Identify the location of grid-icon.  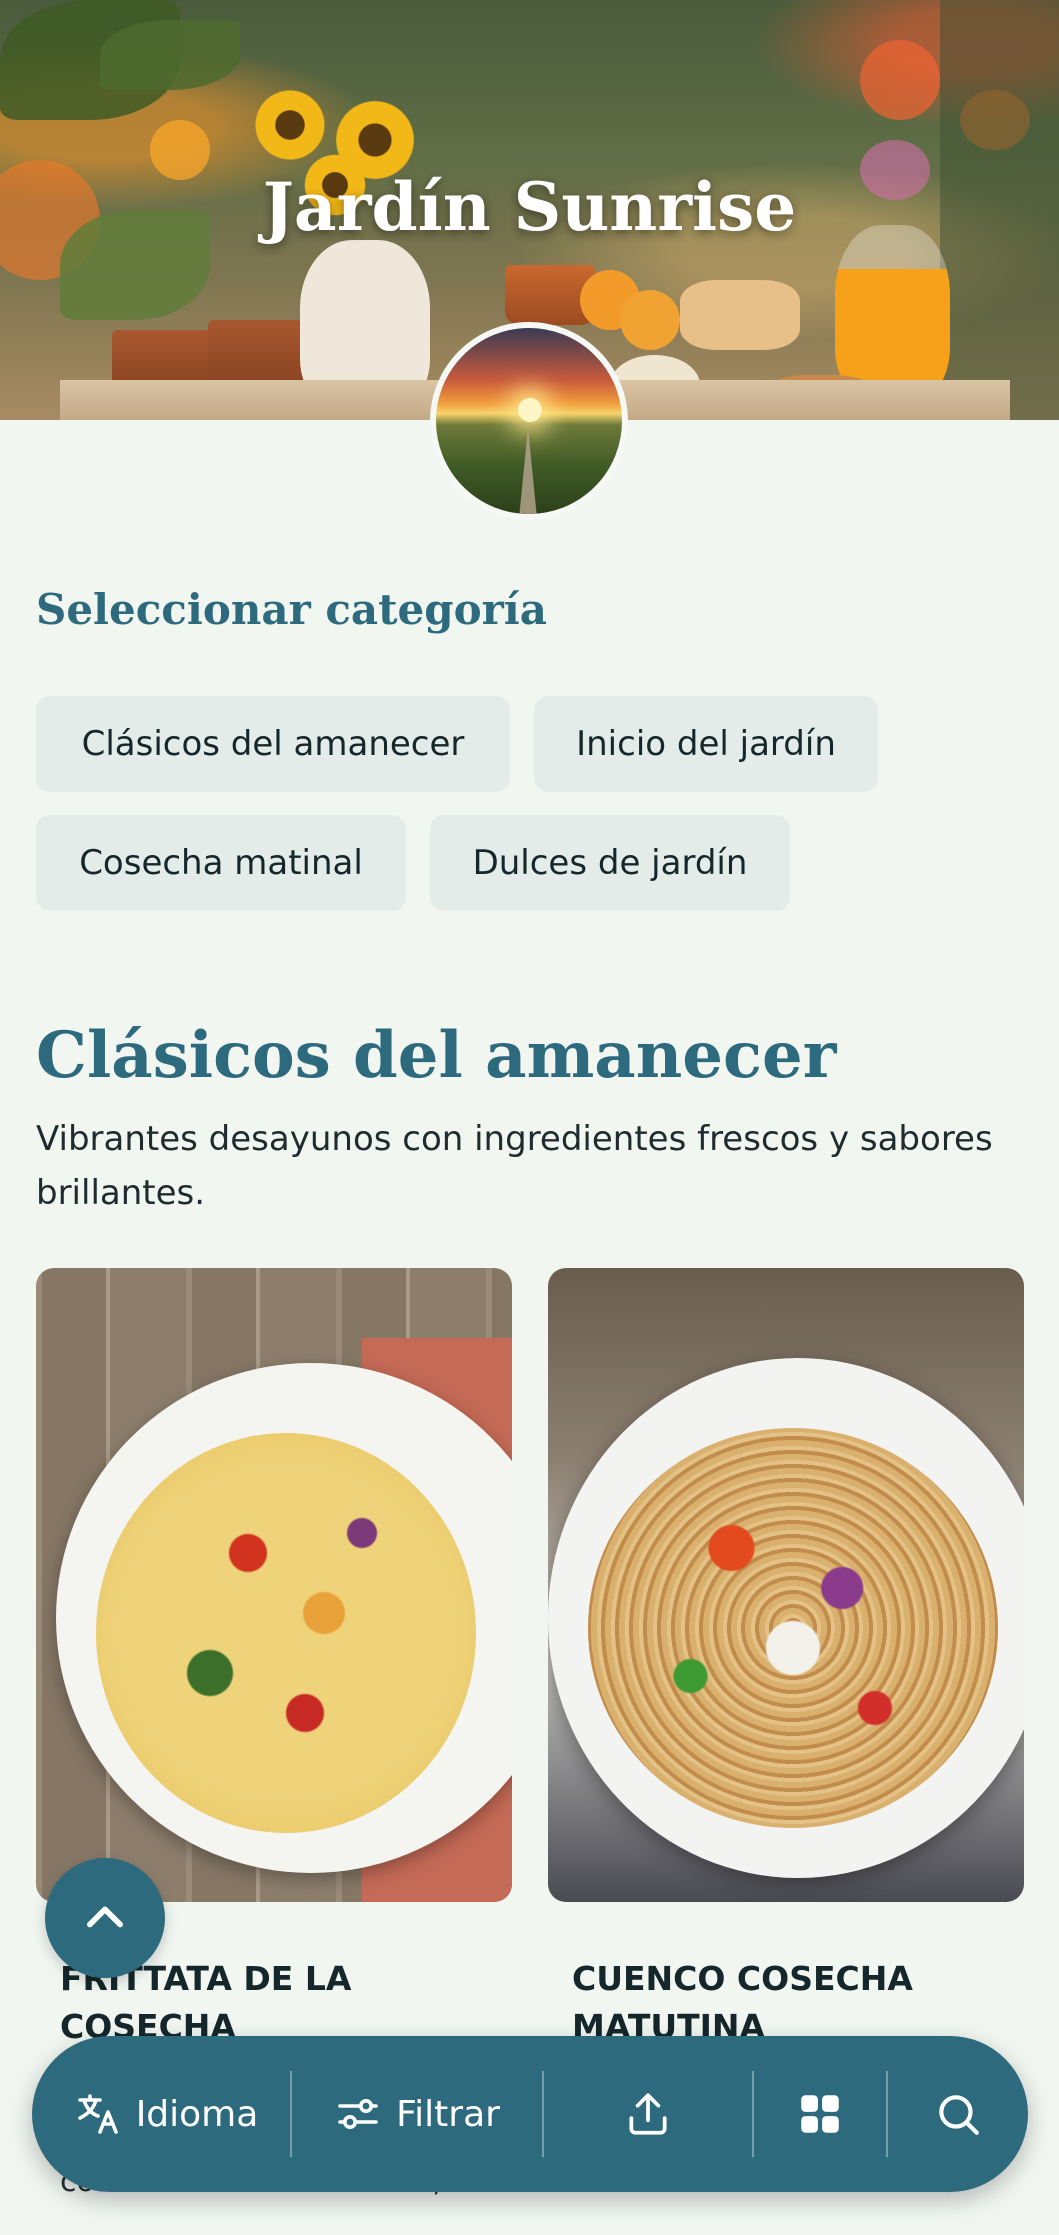
(820, 2114).